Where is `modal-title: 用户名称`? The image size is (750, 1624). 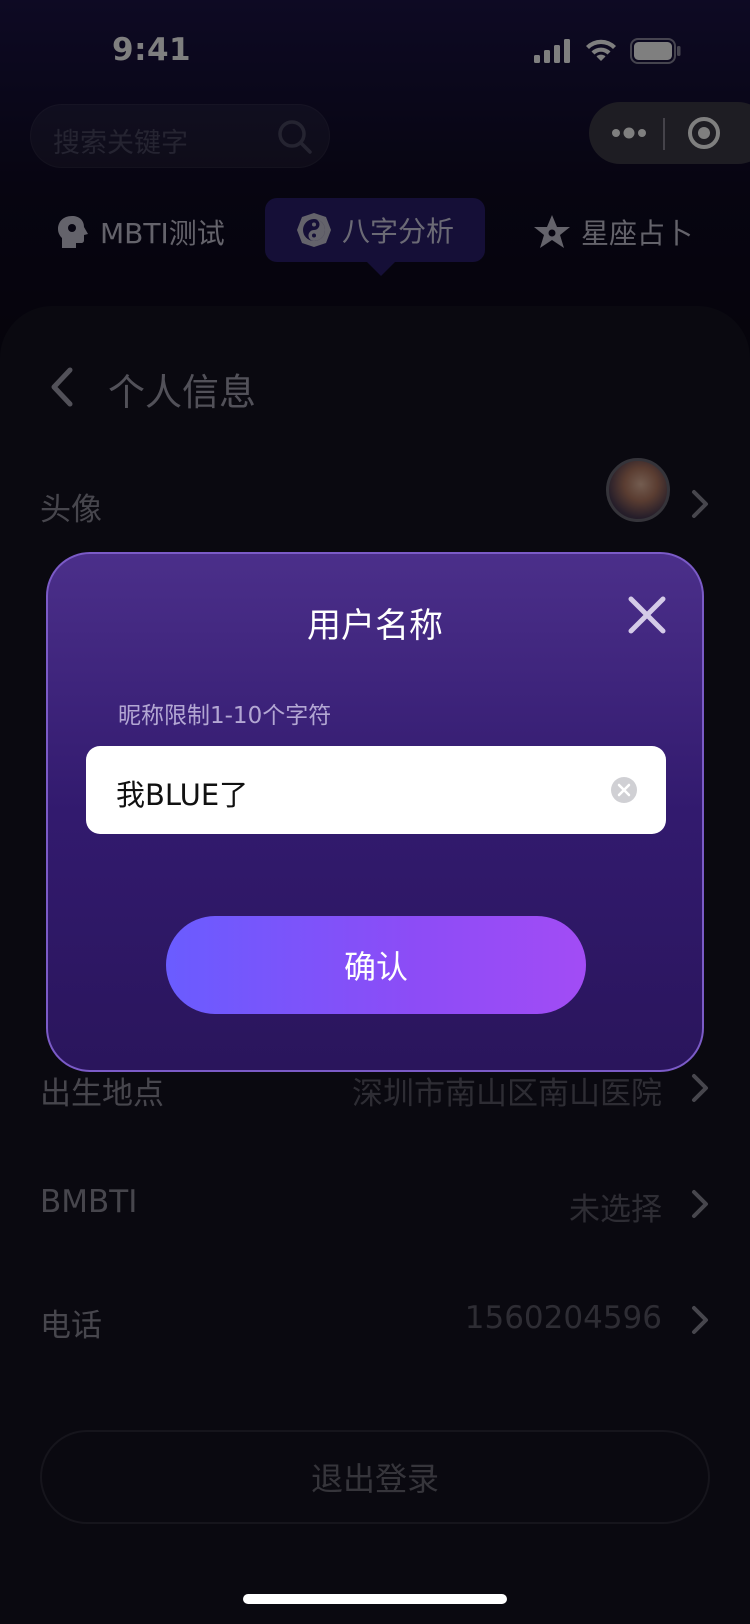
modal-title: 用户名称 is located at coordinates (375, 626).